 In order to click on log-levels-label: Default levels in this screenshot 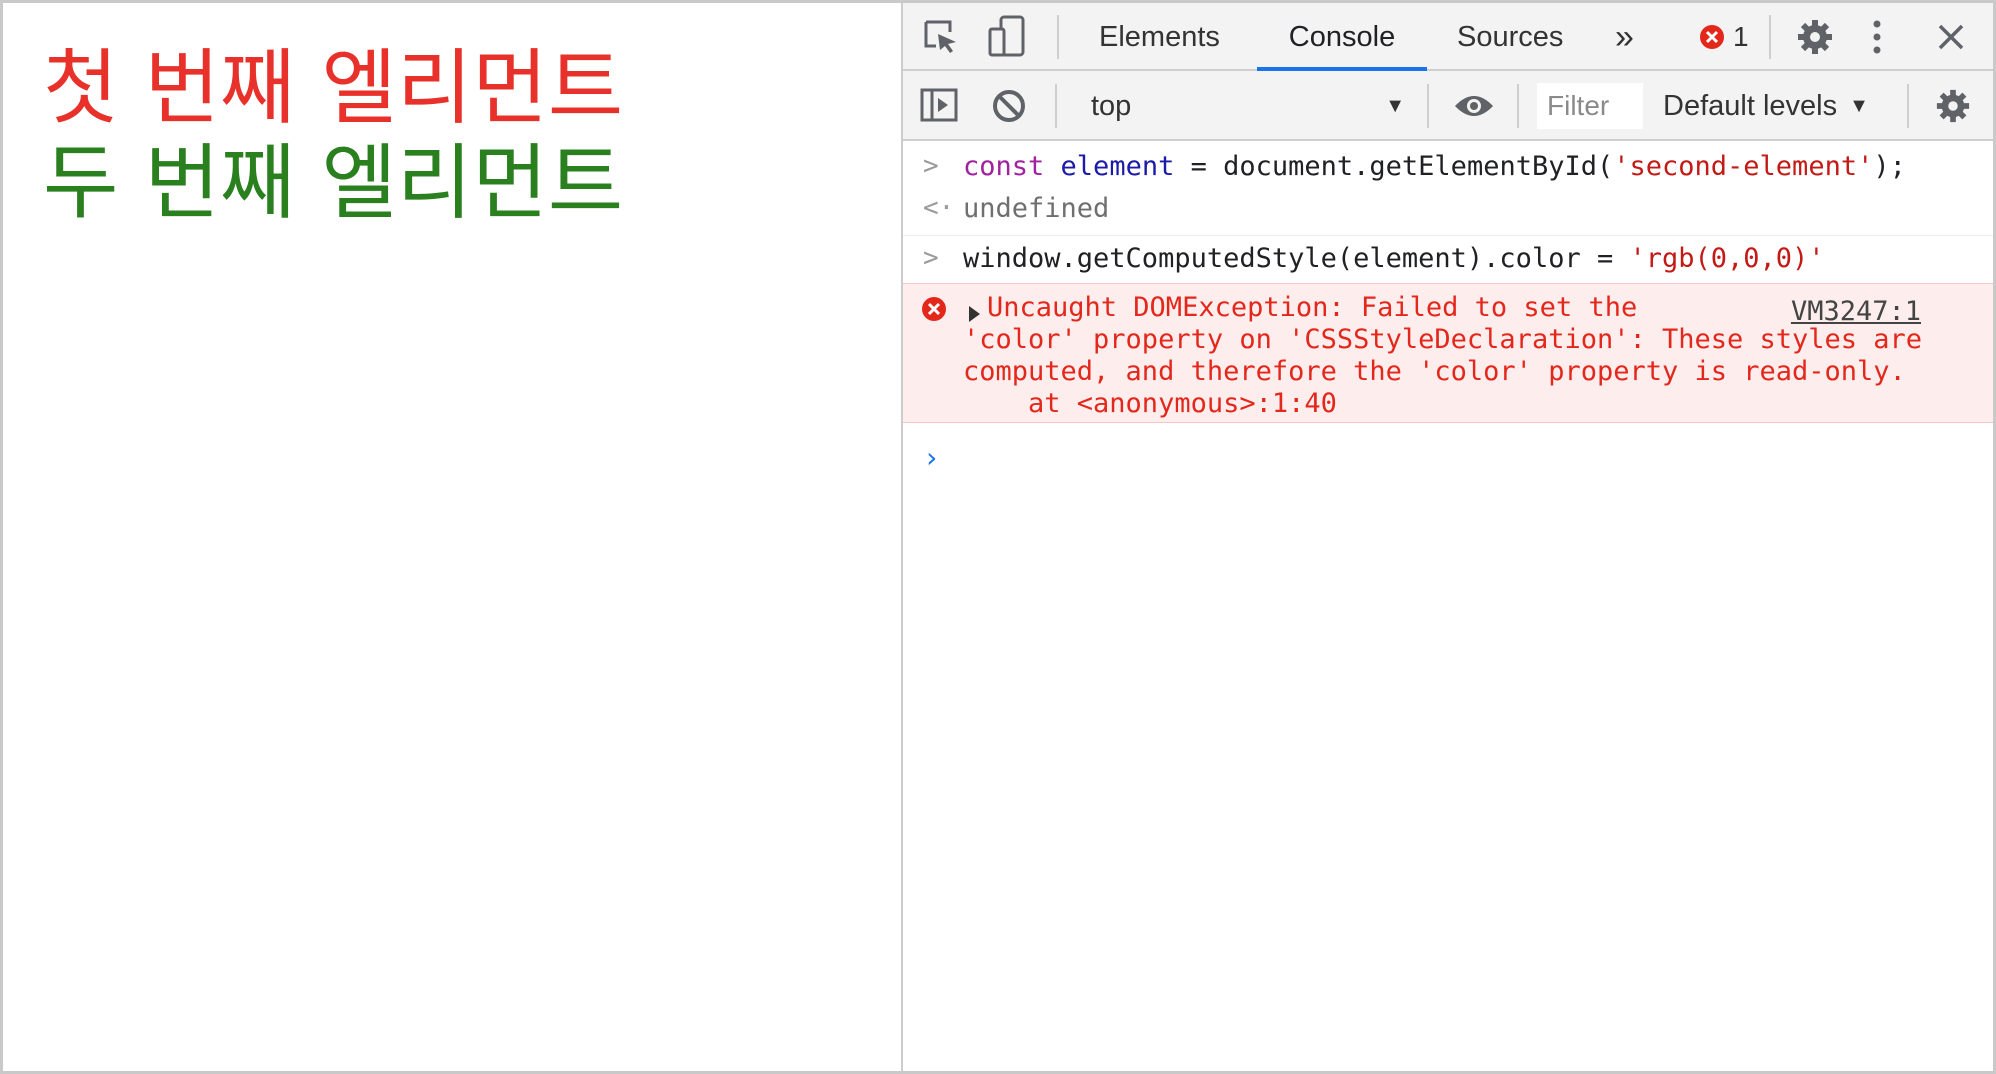, I will do `click(1750, 105)`.